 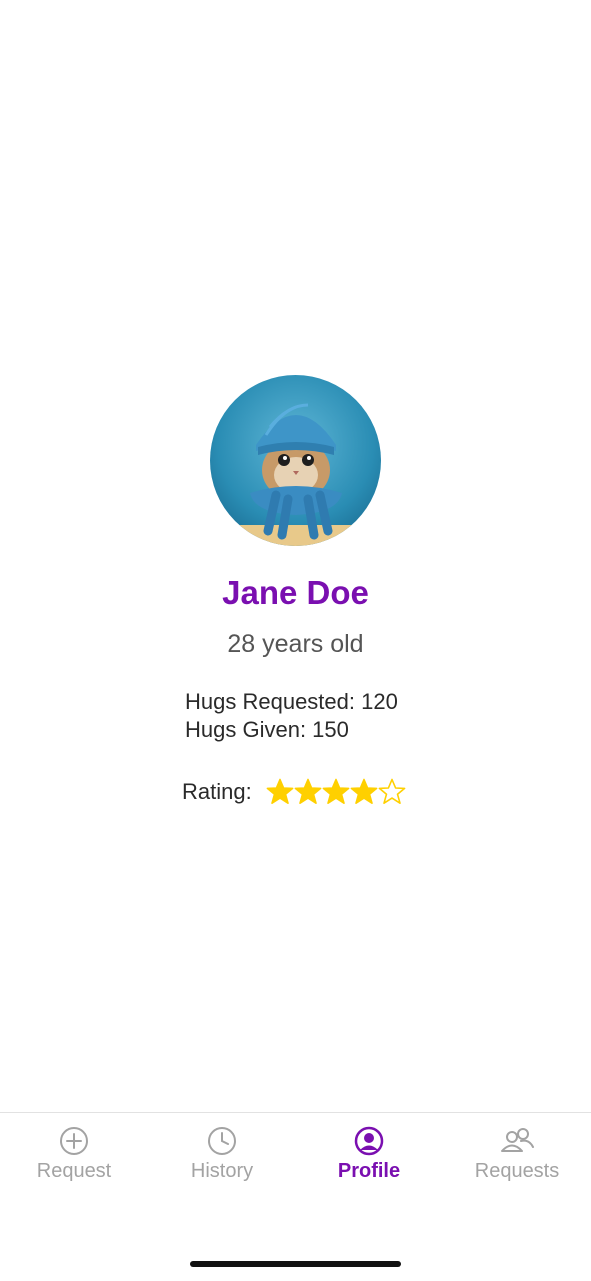 What do you see at coordinates (74, 1141) in the screenshot?
I see `plus-circle-icon` at bounding box center [74, 1141].